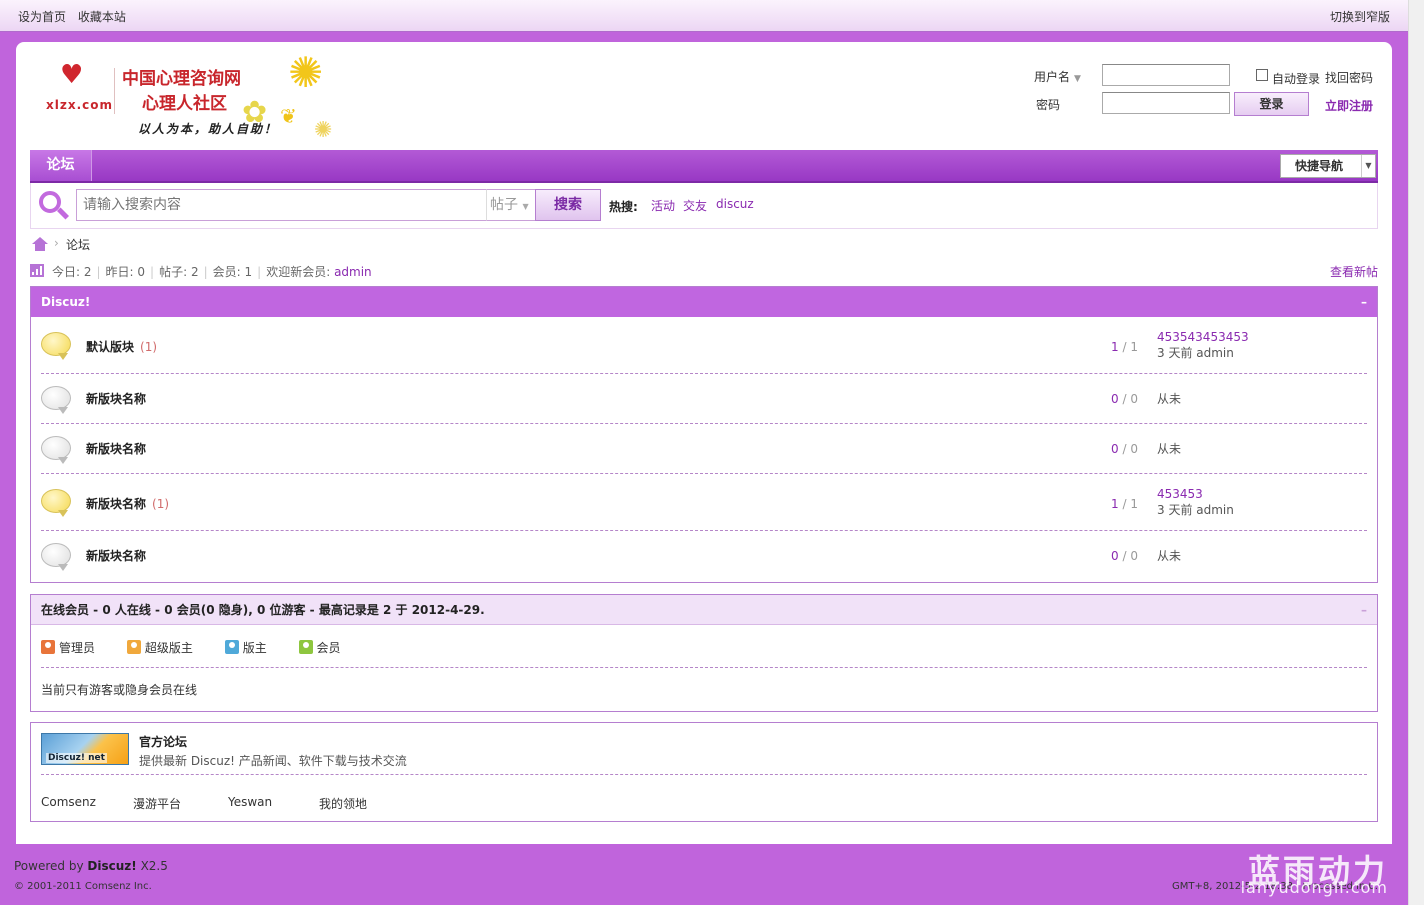  I want to click on set-homepage-link: 设为首页, so click(42, 17).